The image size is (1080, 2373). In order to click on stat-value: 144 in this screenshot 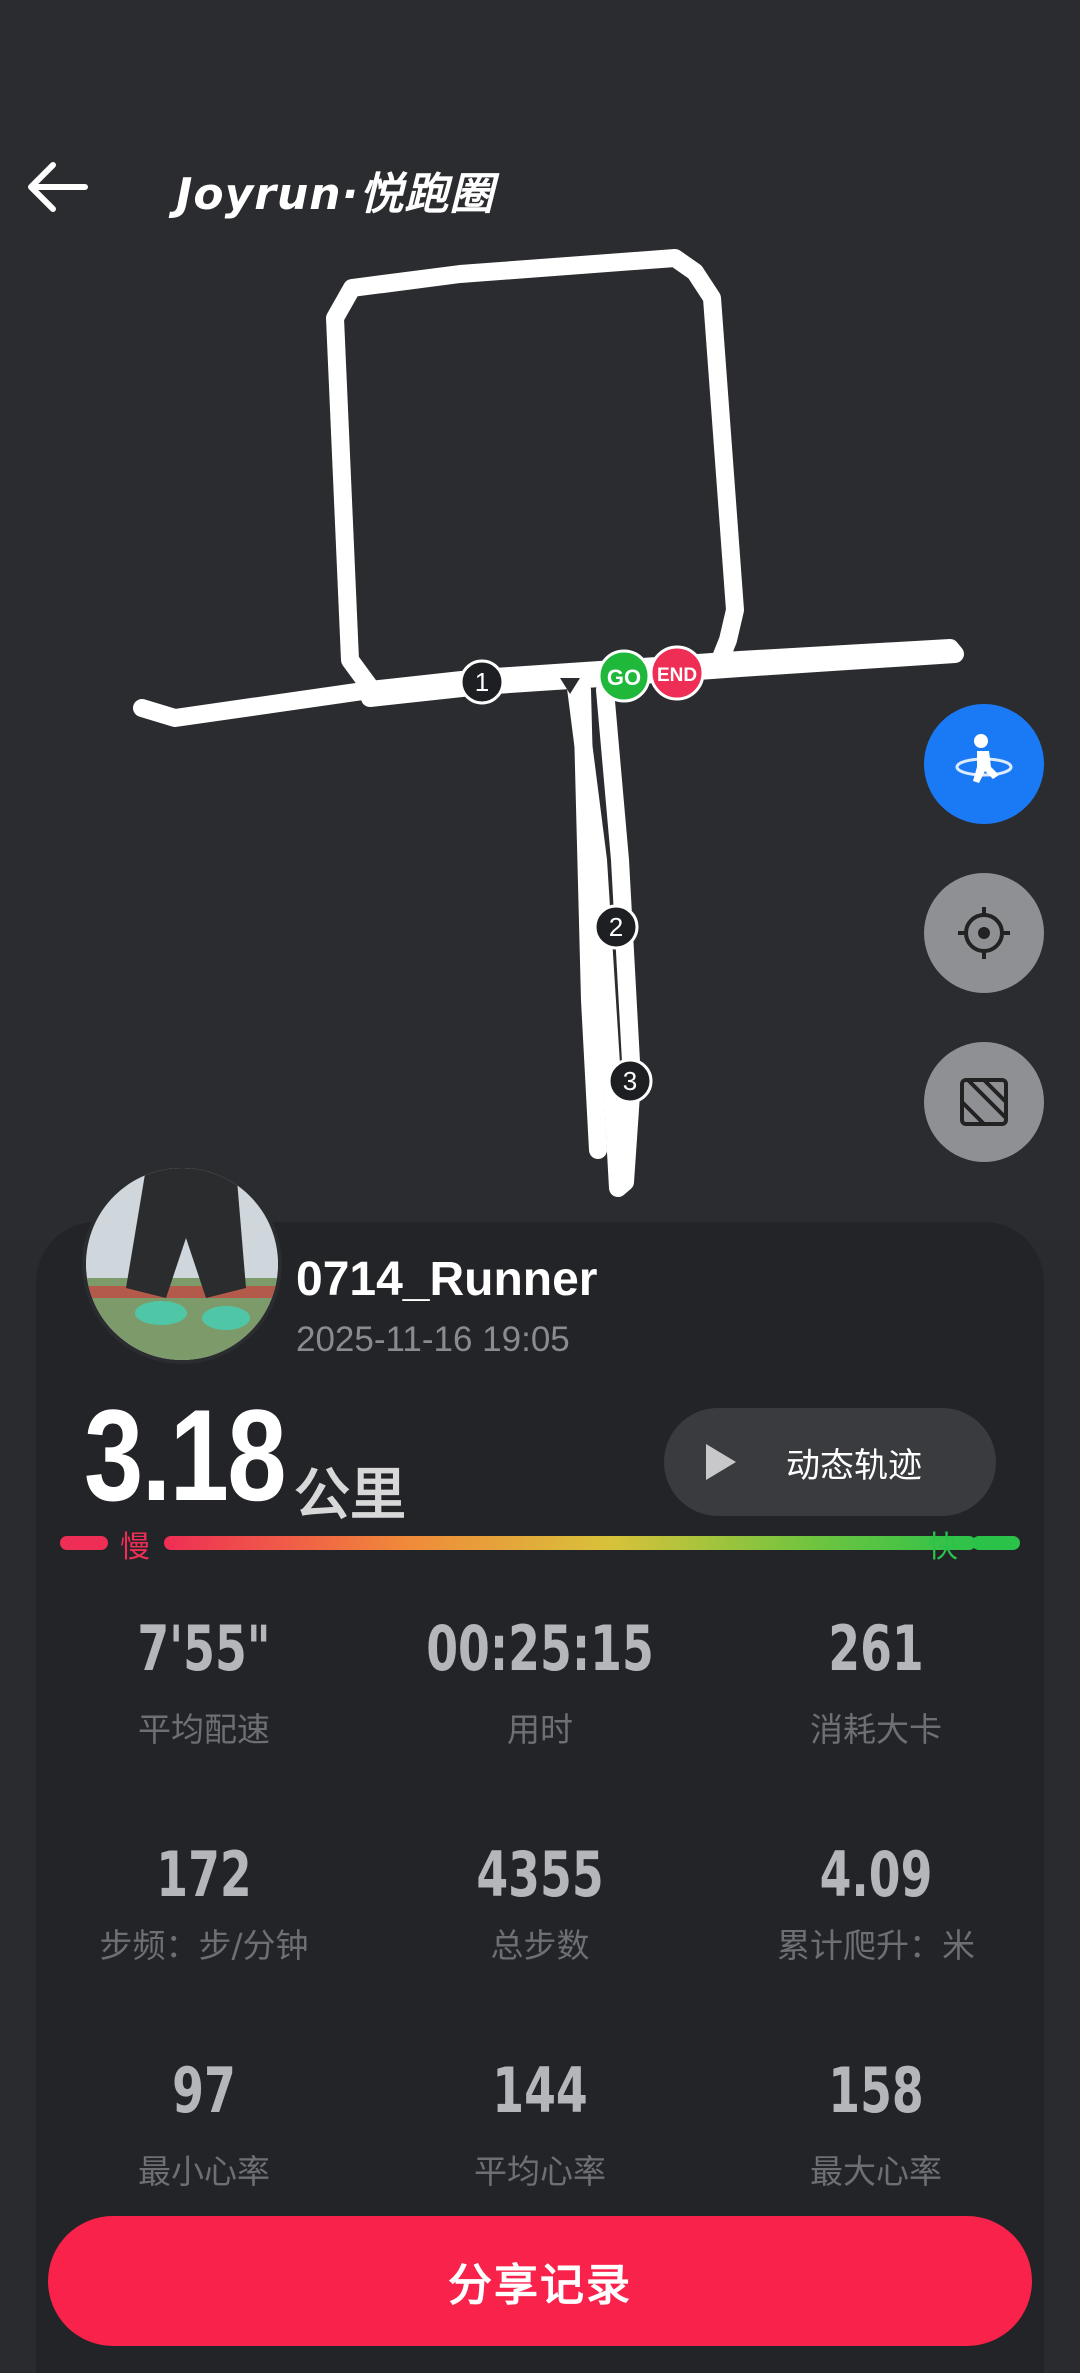, I will do `click(540, 2090)`.